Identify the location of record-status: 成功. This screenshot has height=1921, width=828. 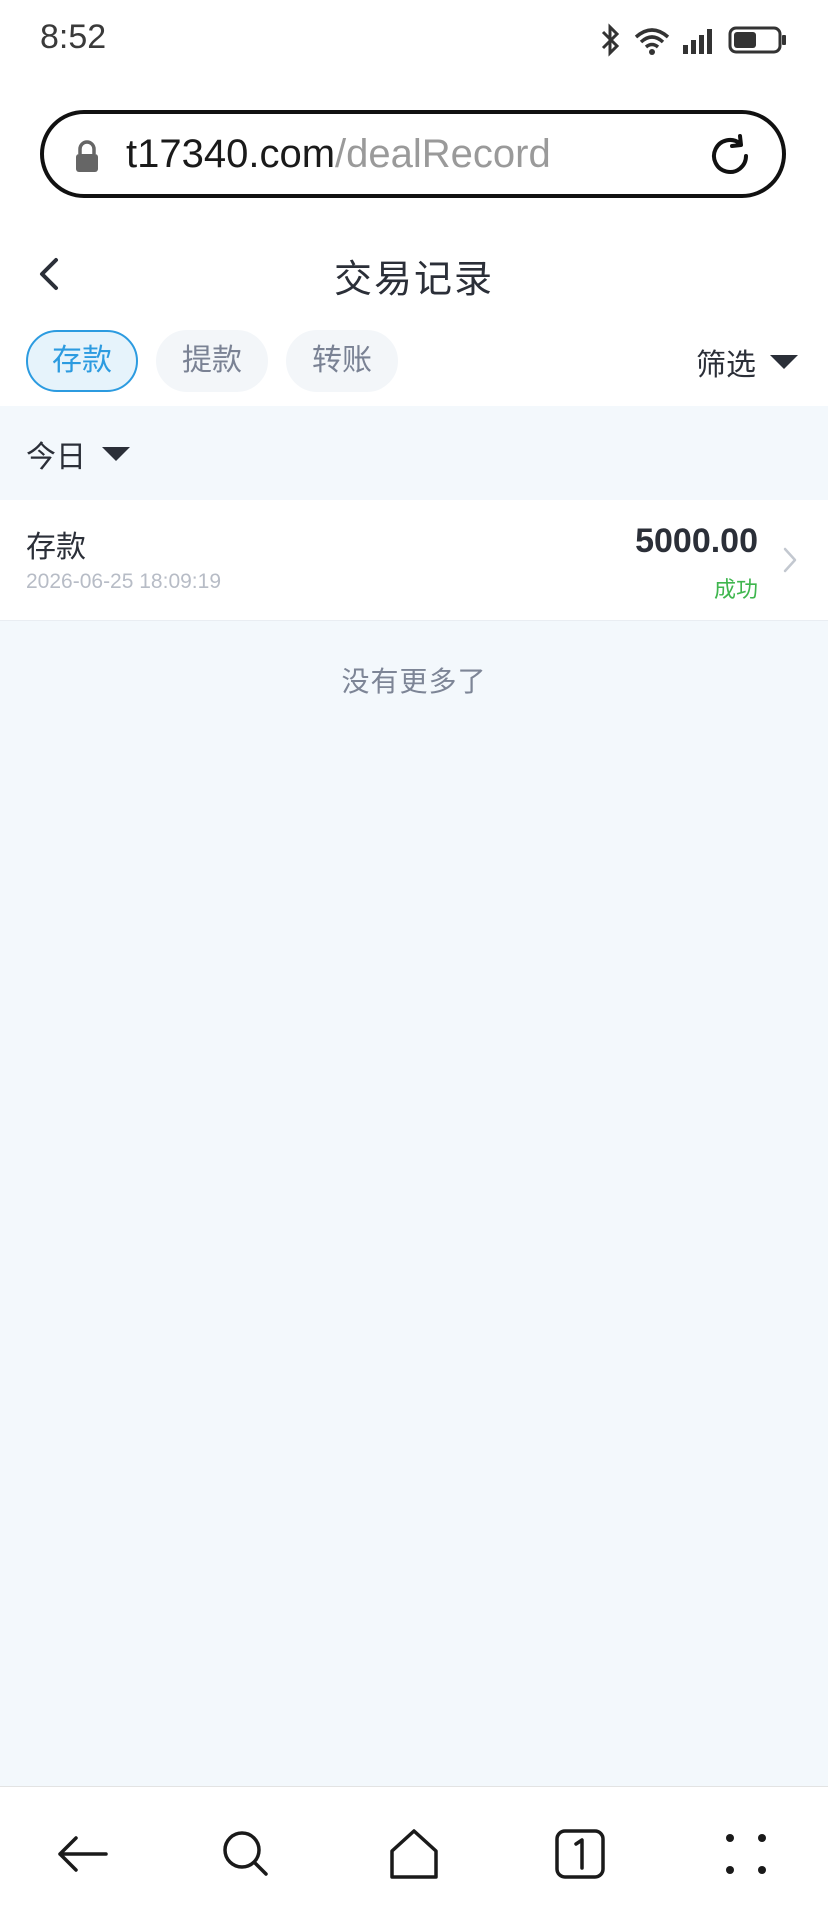
(735, 590).